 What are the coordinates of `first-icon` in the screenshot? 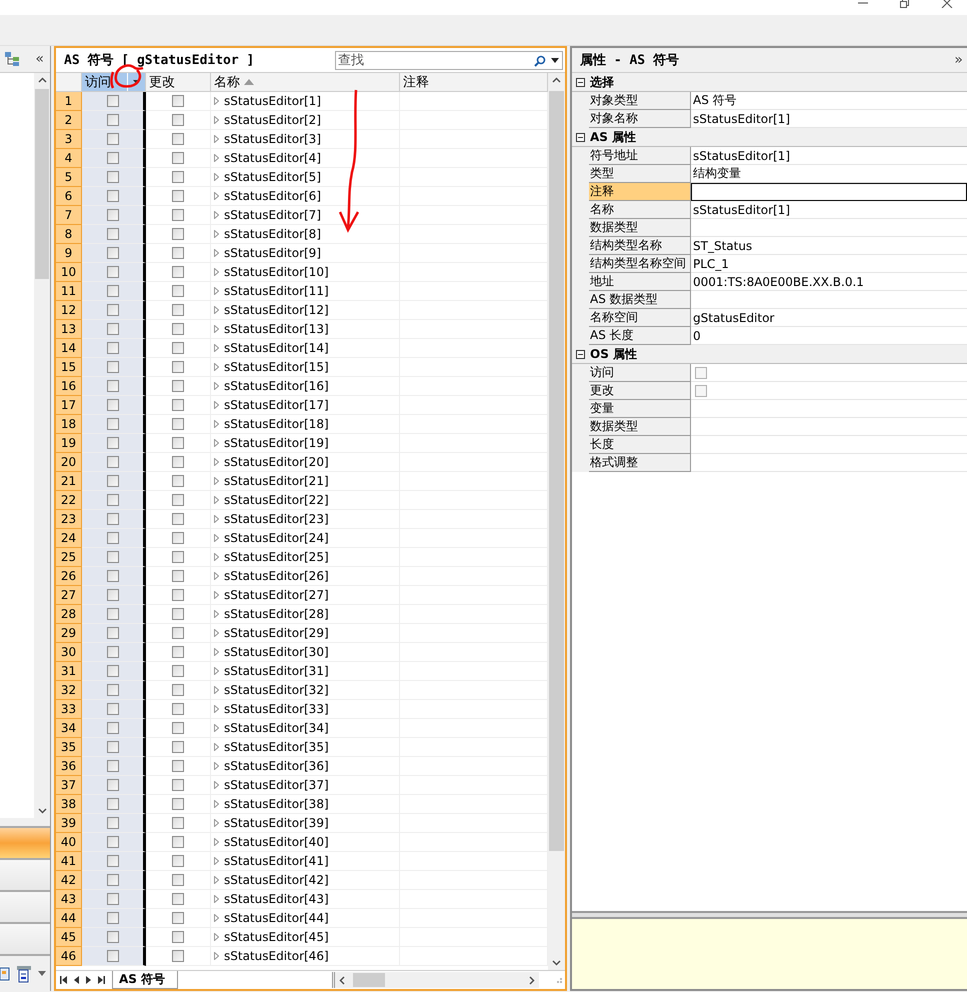 It's located at (63, 980).